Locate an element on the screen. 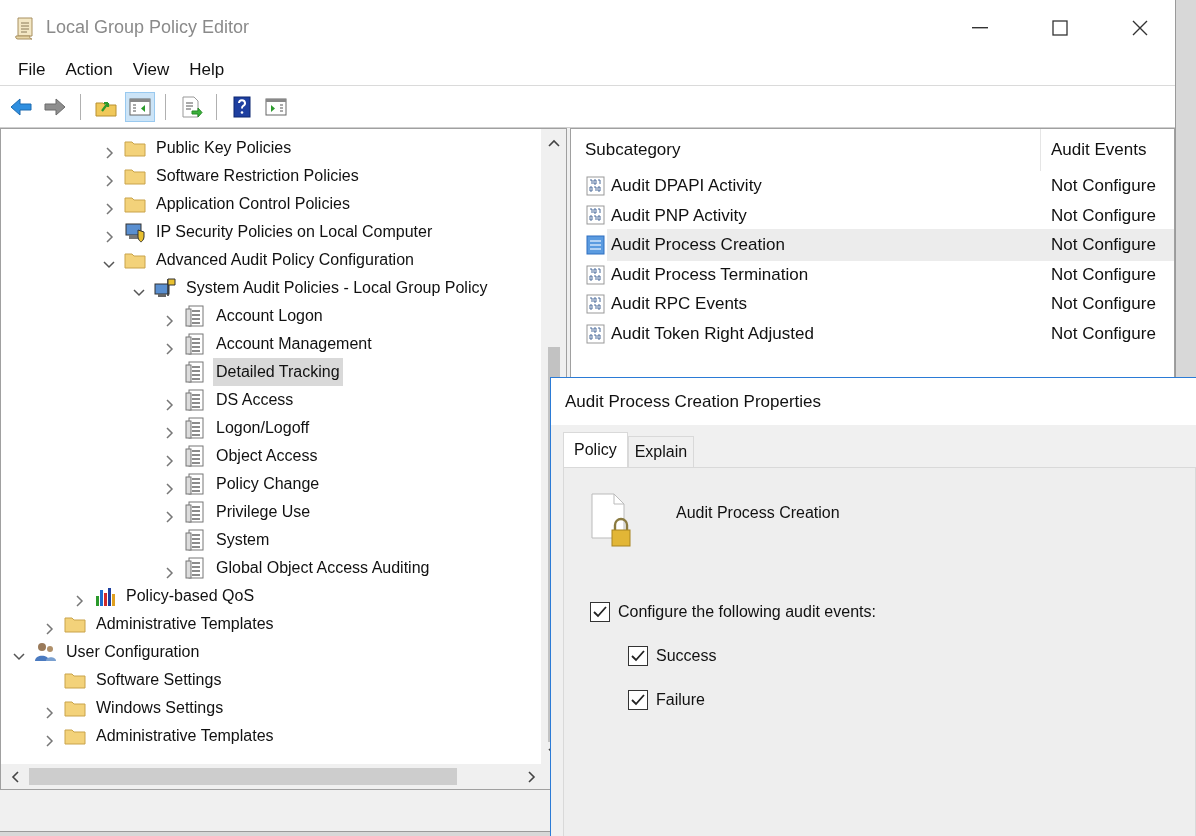 This screenshot has width=1196, height=836. list-item: Audit PNP Activity is located at coordinates (824, 215).